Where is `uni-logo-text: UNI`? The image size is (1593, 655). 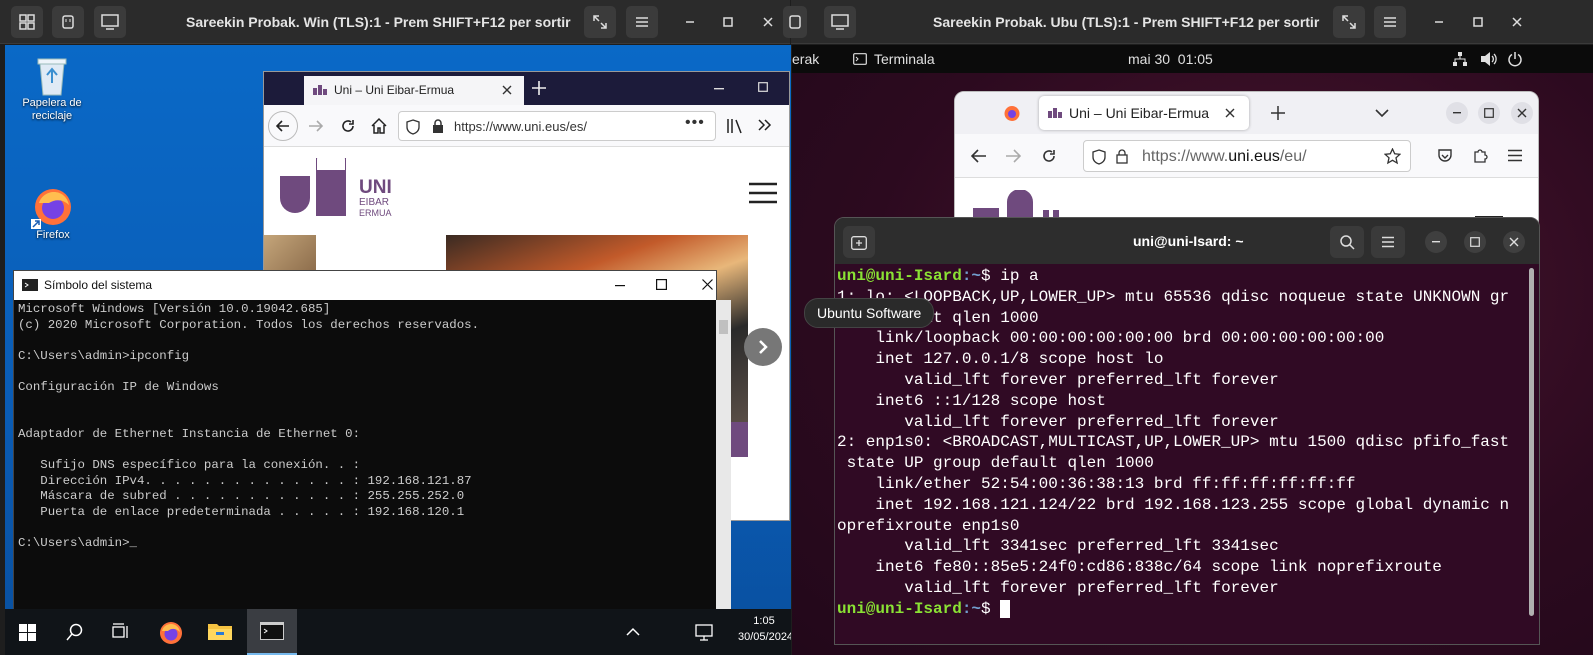
uni-logo-text: UNI is located at coordinates (375, 187).